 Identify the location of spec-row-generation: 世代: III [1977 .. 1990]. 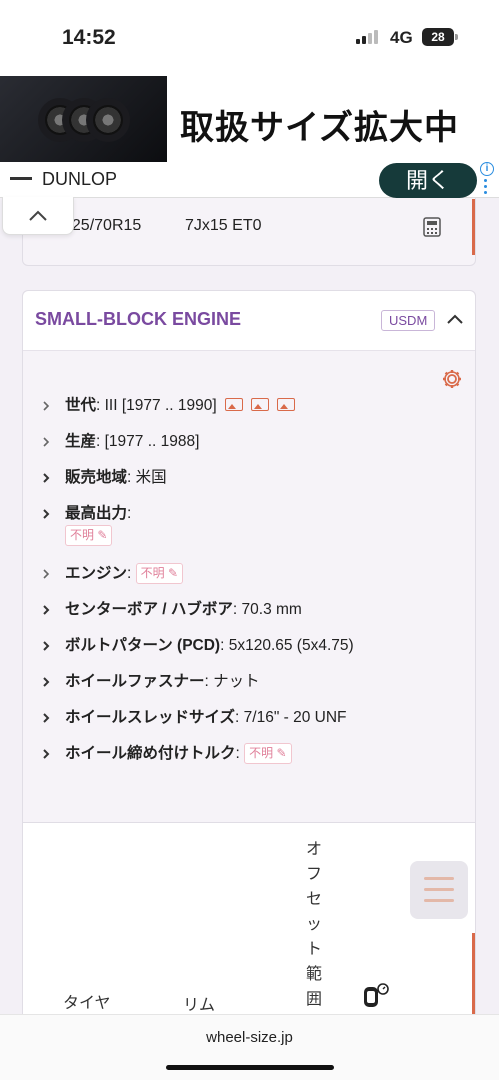
(251, 413).